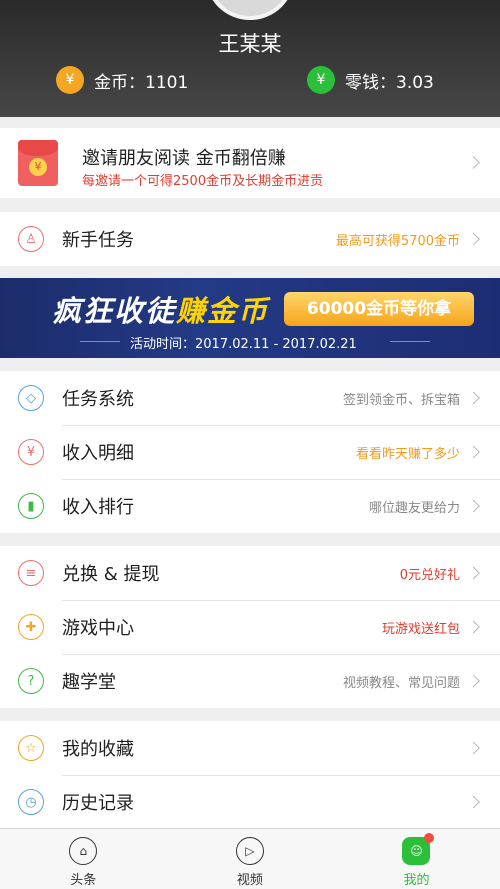  I want to click on invite-subtitle: 每邀请一个可得2500金币及长期金币进贡, so click(203, 181).